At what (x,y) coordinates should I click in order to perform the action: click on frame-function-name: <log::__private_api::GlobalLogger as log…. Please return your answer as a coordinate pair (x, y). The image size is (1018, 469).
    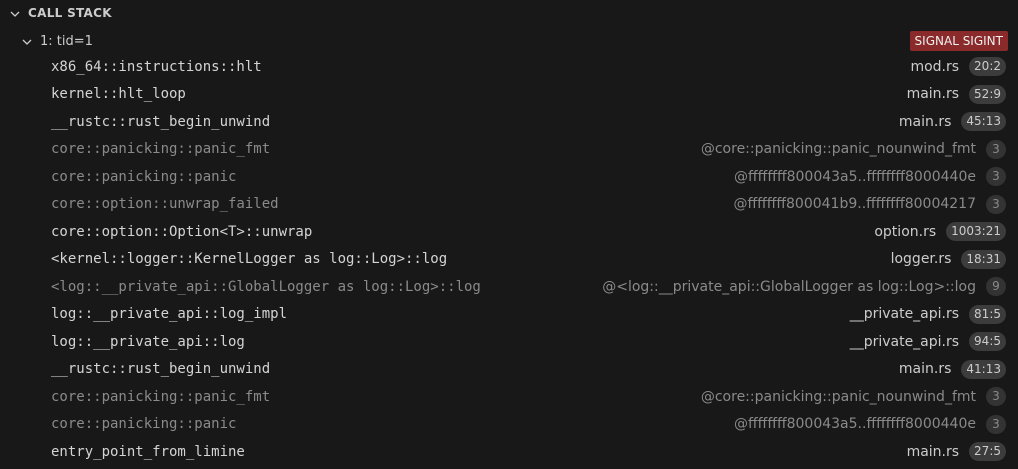
    Looking at the image, I should click on (266, 286).